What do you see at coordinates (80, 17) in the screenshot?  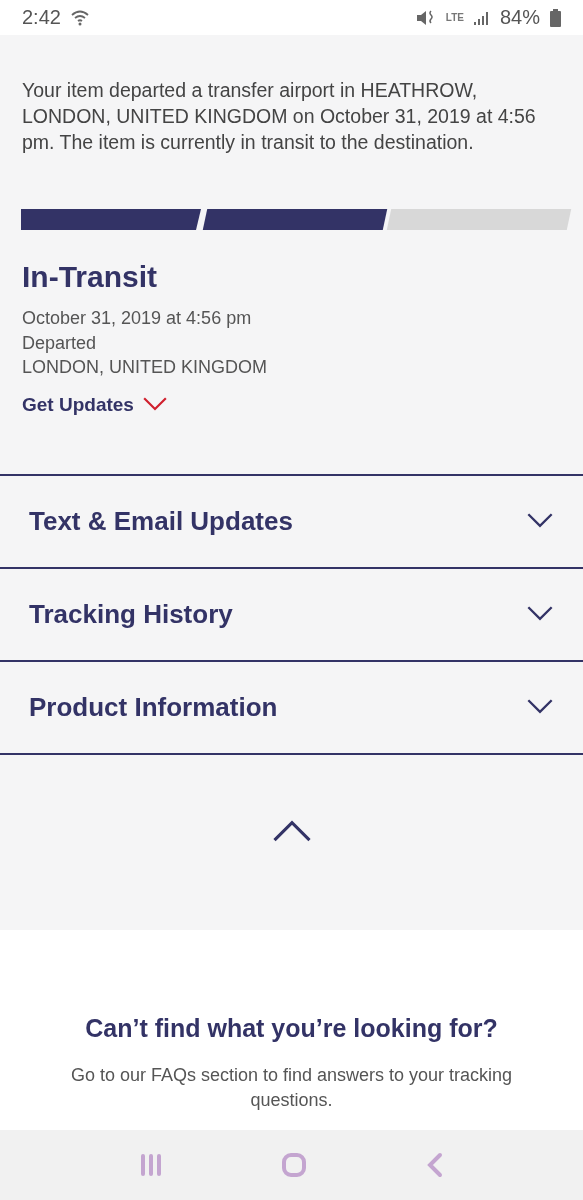 I see `wifi-icon` at bounding box center [80, 17].